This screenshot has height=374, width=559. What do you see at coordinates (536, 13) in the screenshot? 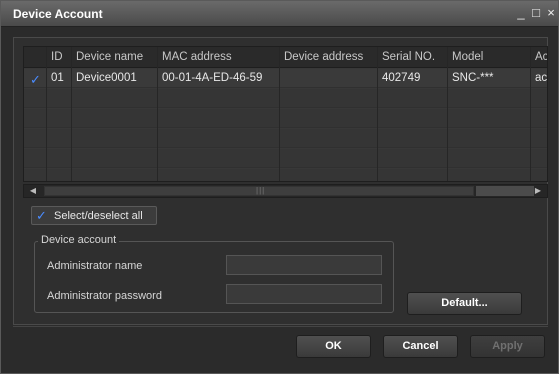
I see `maximize-icon: □` at bounding box center [536, 13].